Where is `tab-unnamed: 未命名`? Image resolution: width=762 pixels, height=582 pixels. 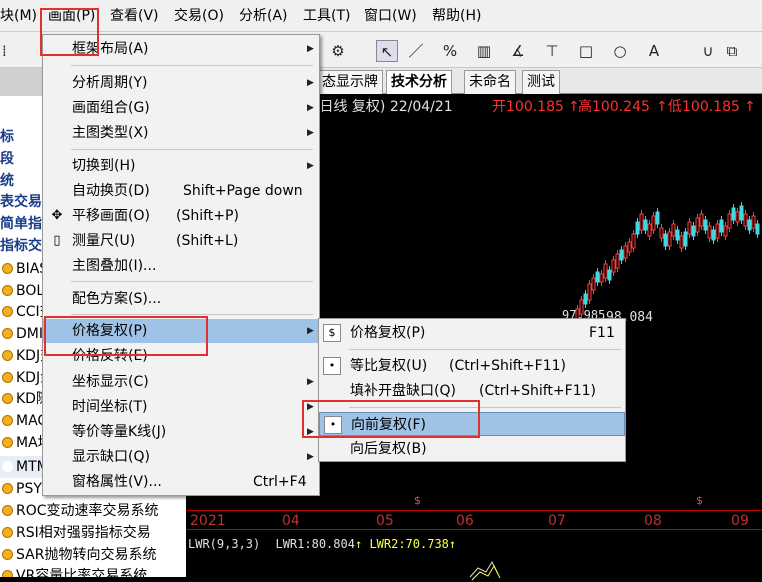
tab-unnamed: 未命名 is located at coordinates (490, 82).